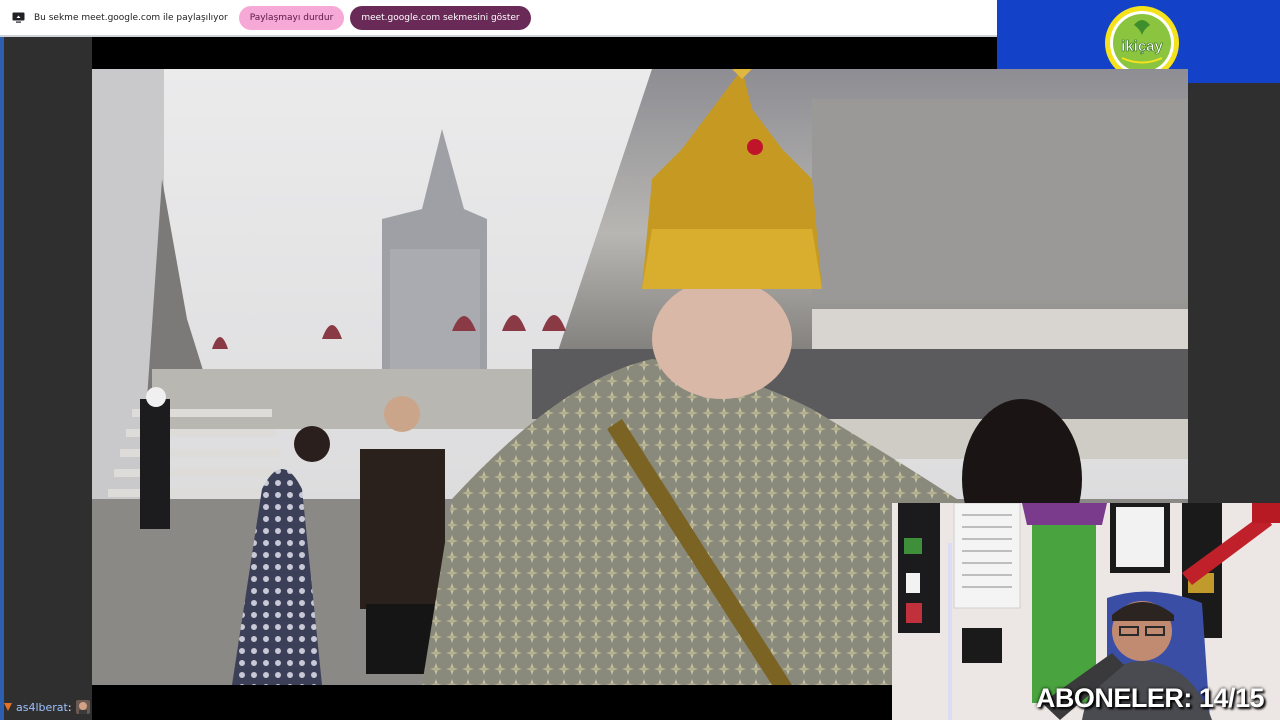  What do you see at coordinates (82, 707) in the screenshot?
I see `user-avatar-icon` at bounding box center [82, 707].